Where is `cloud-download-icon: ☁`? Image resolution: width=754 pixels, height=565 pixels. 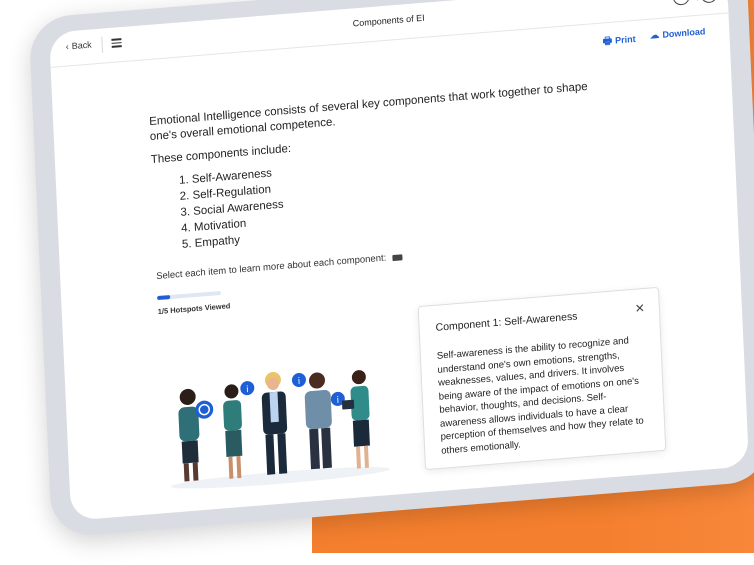
cloud-download-icon: ☁ is located at coordinates (654, 35).